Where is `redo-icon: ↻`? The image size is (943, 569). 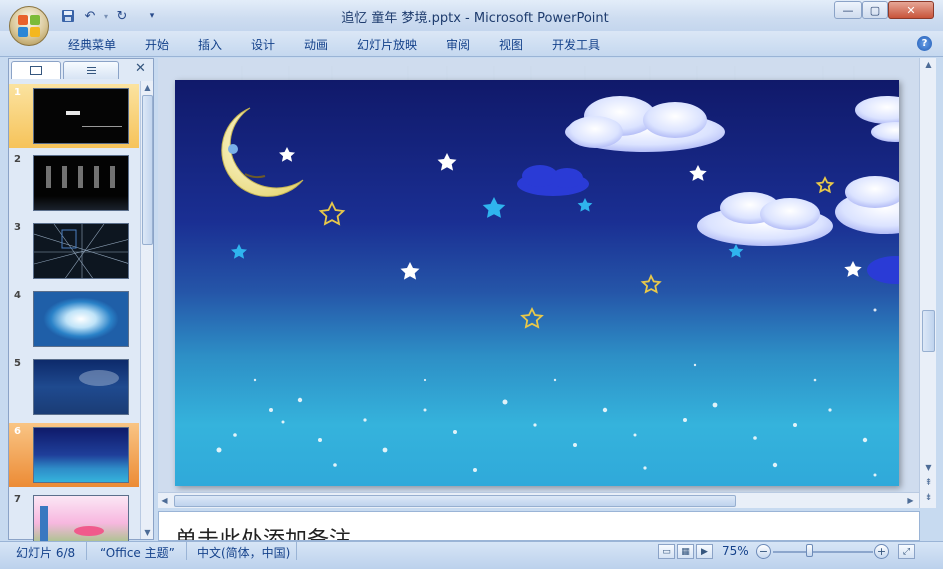 redo-icon: ↻ is located at coordinates (122, 16).